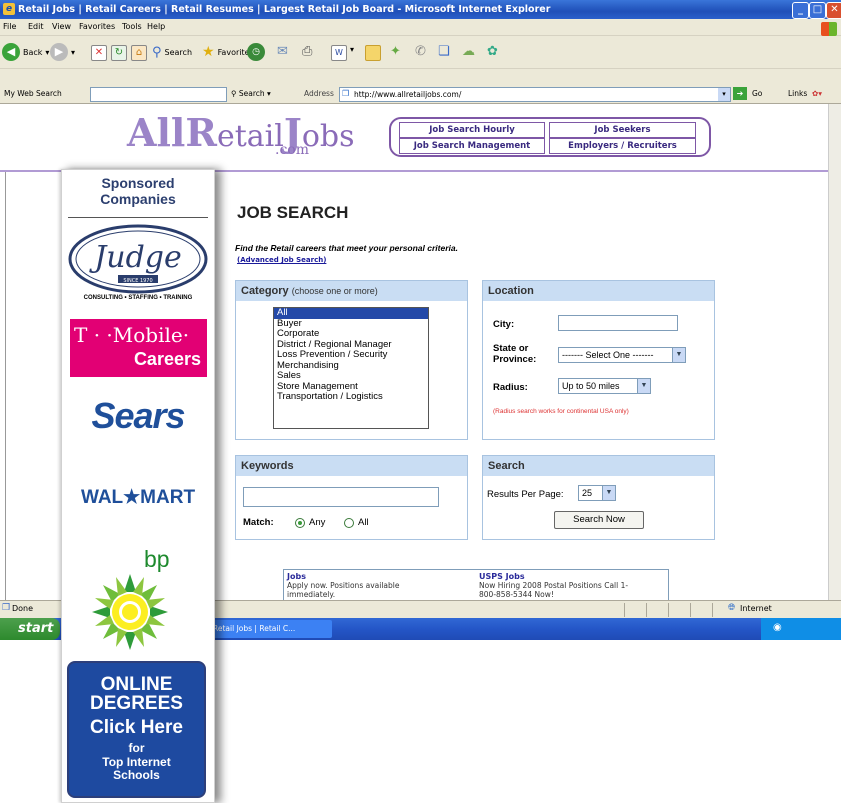  Describe the element at coordinates (119, 53) in the screenshot. I see `refresh-icon: ↻` at that location.